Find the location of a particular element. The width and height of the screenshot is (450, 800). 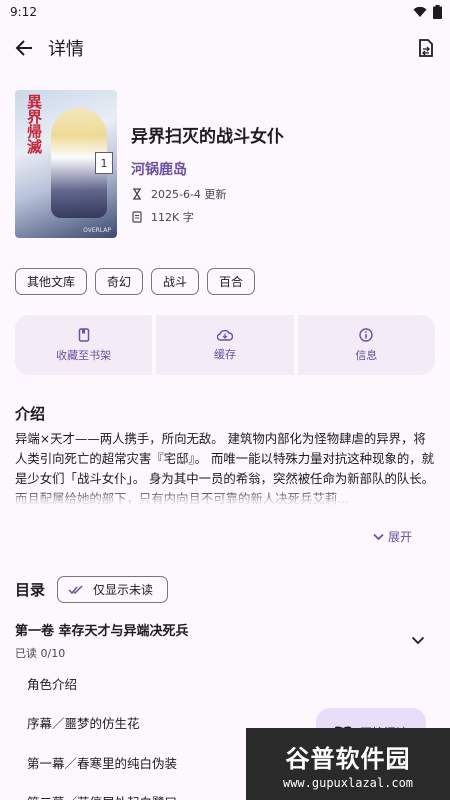

app-bar: 详情 is located at coordinates (225, 48).